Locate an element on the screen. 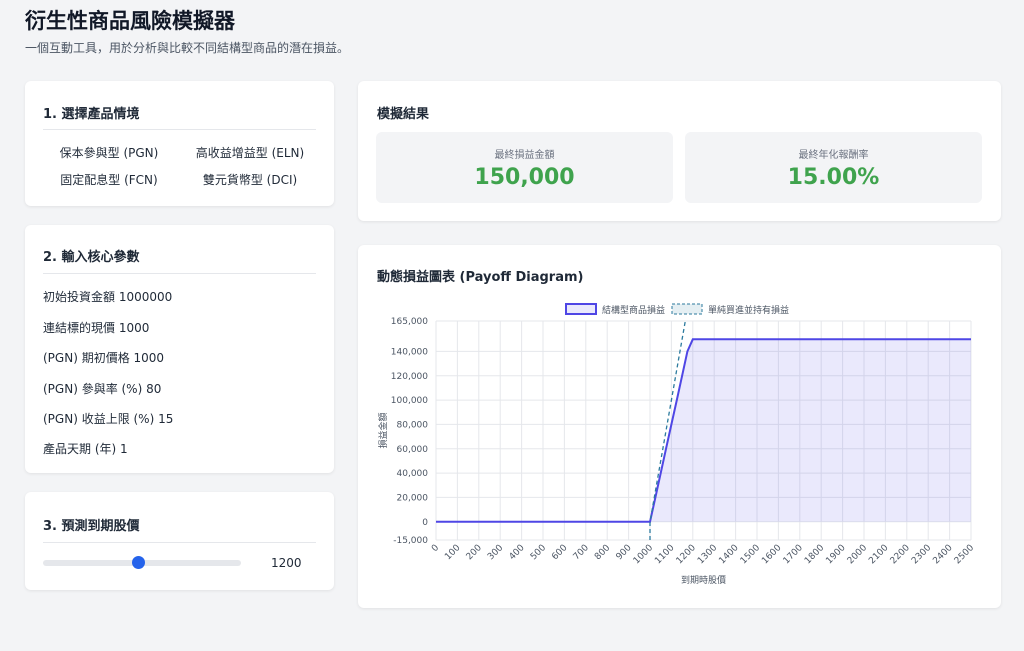 Image resolution: width=1024 pixels, height=651 pixels. return-value: 15.00% is located at coordinates (833, 177).